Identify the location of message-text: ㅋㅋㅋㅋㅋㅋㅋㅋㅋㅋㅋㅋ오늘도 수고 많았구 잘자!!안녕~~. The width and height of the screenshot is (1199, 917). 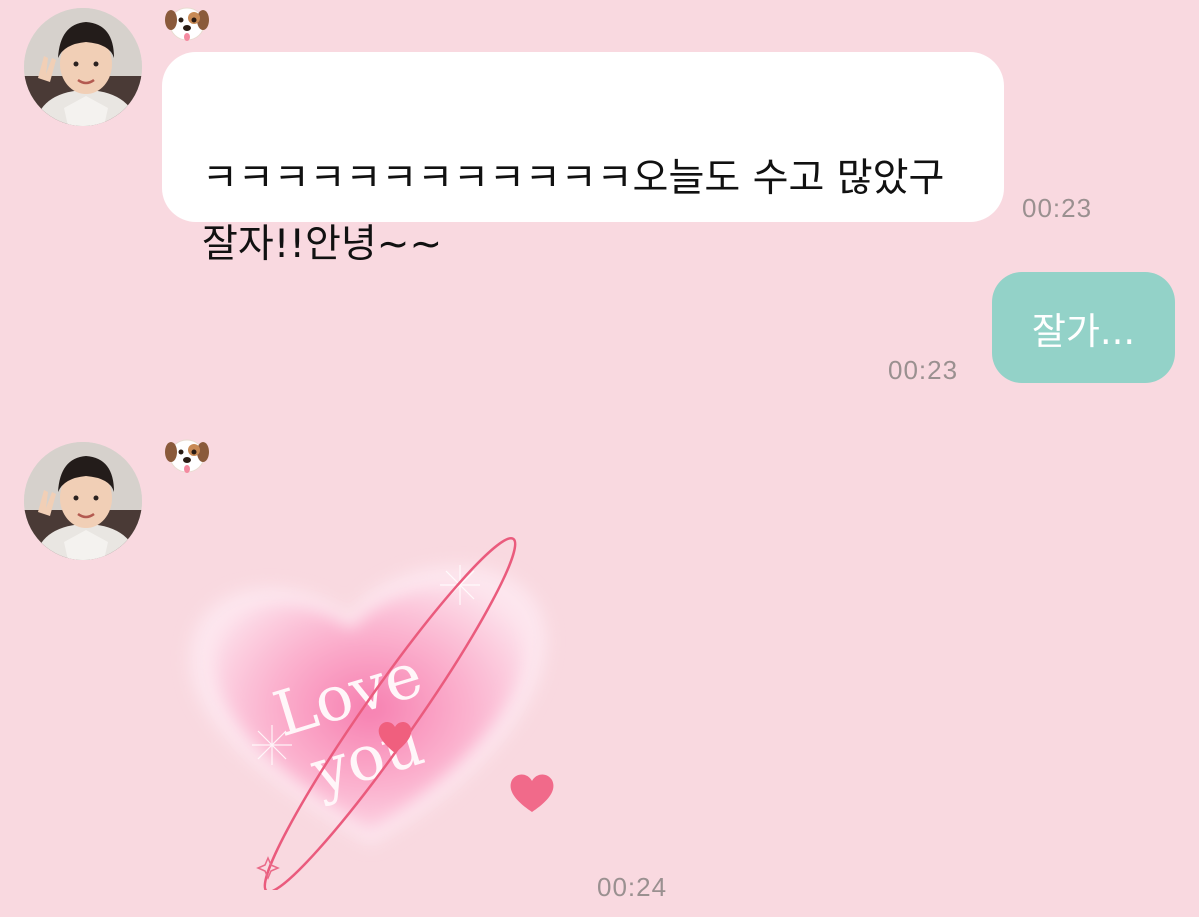
(573, 211).